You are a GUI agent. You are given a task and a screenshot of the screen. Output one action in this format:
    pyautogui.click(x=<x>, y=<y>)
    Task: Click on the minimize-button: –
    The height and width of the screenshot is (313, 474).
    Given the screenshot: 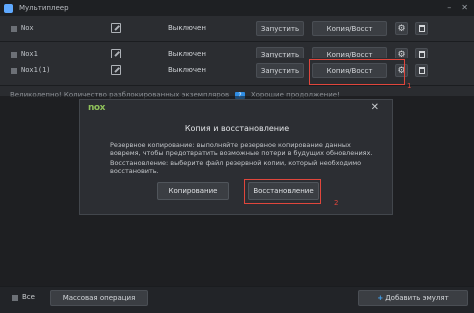 What is the action you would take?
    pyautogui.click(x=449, y=8)
    